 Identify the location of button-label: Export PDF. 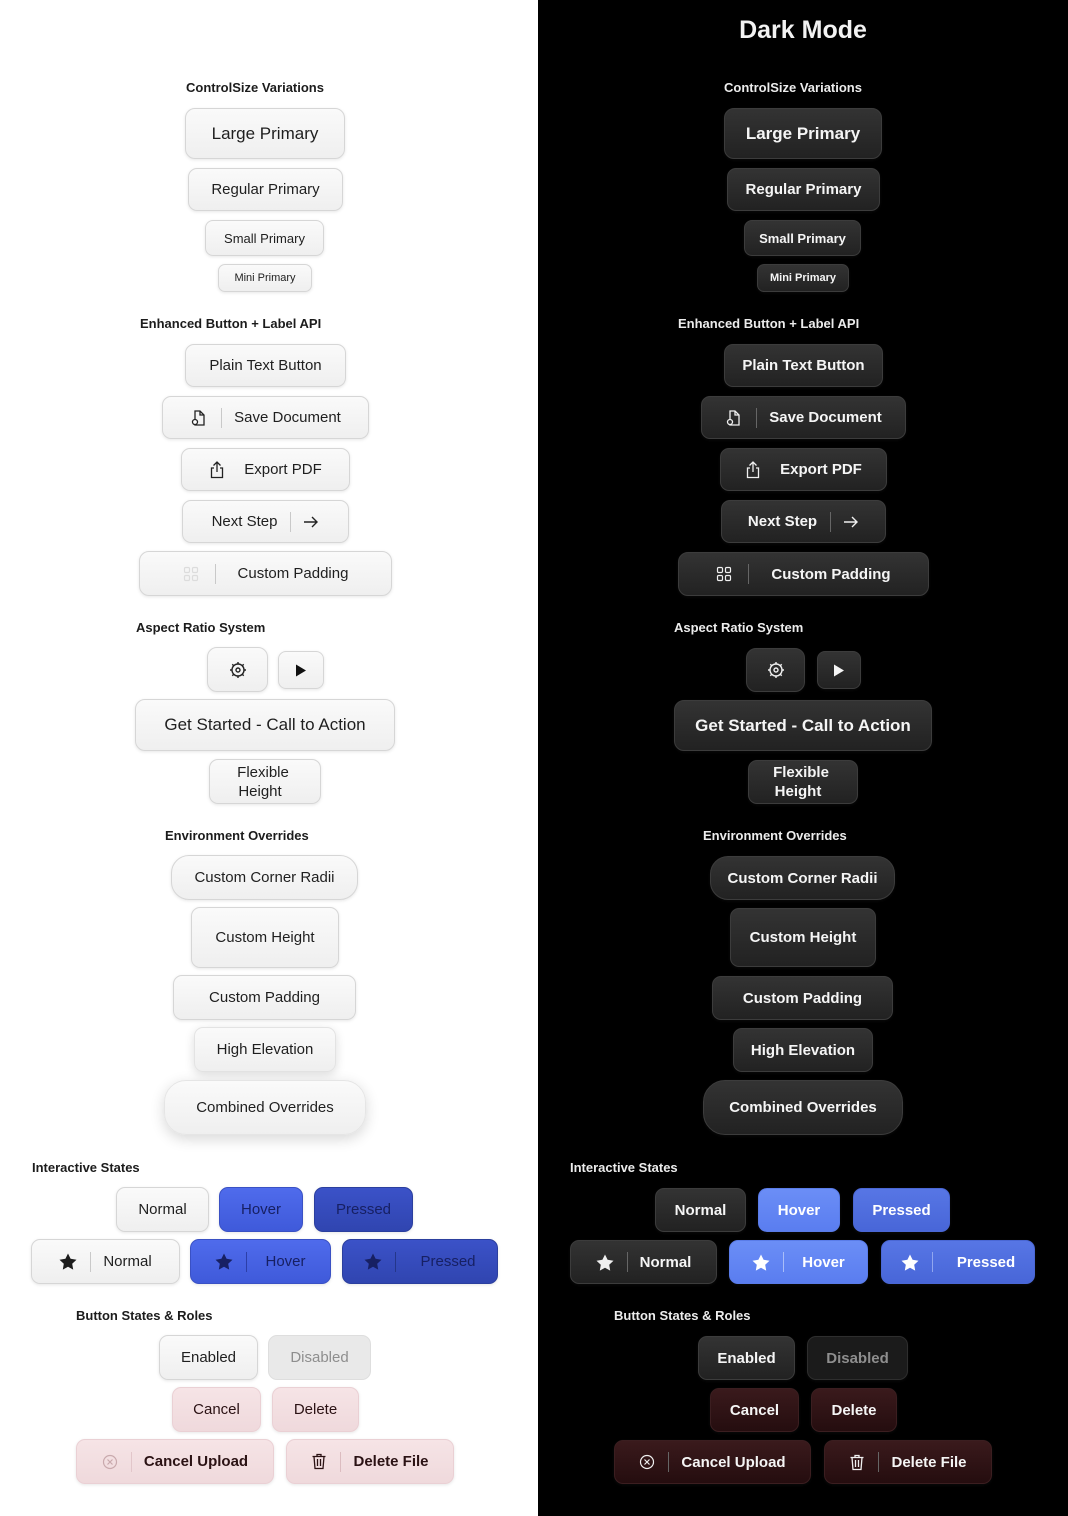
(821, 469).